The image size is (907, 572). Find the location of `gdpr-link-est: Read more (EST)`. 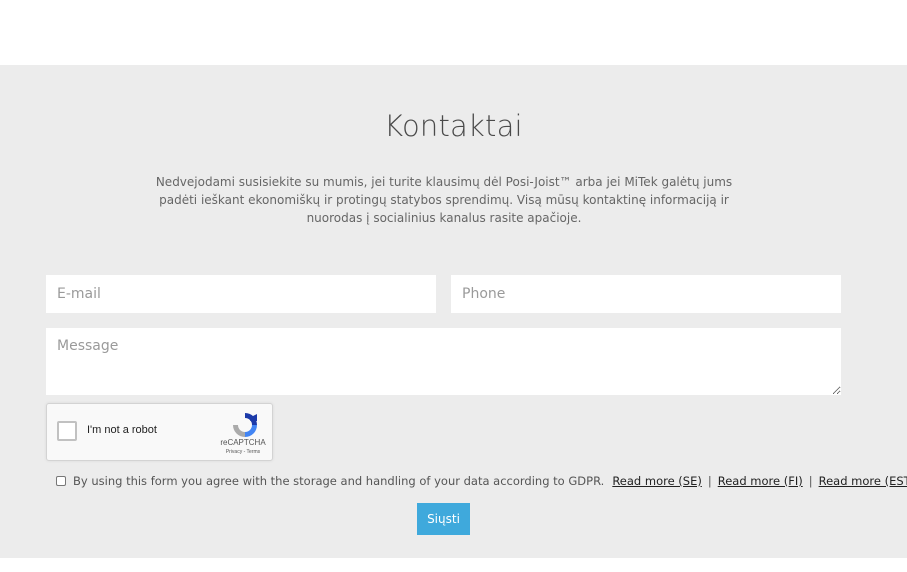

gdpr-link-est: Read more (EST) is located at coordinates (863, 481).